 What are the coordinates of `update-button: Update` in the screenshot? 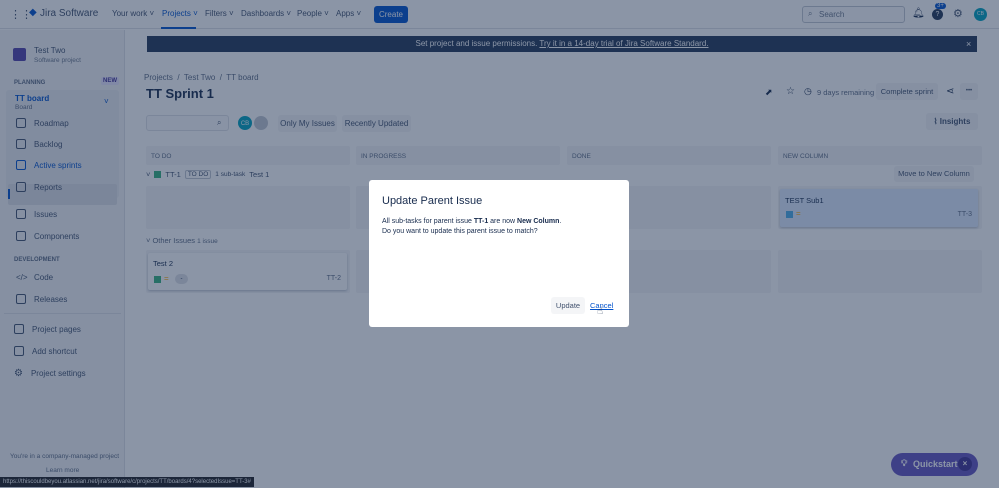 It's located at (568, 305).